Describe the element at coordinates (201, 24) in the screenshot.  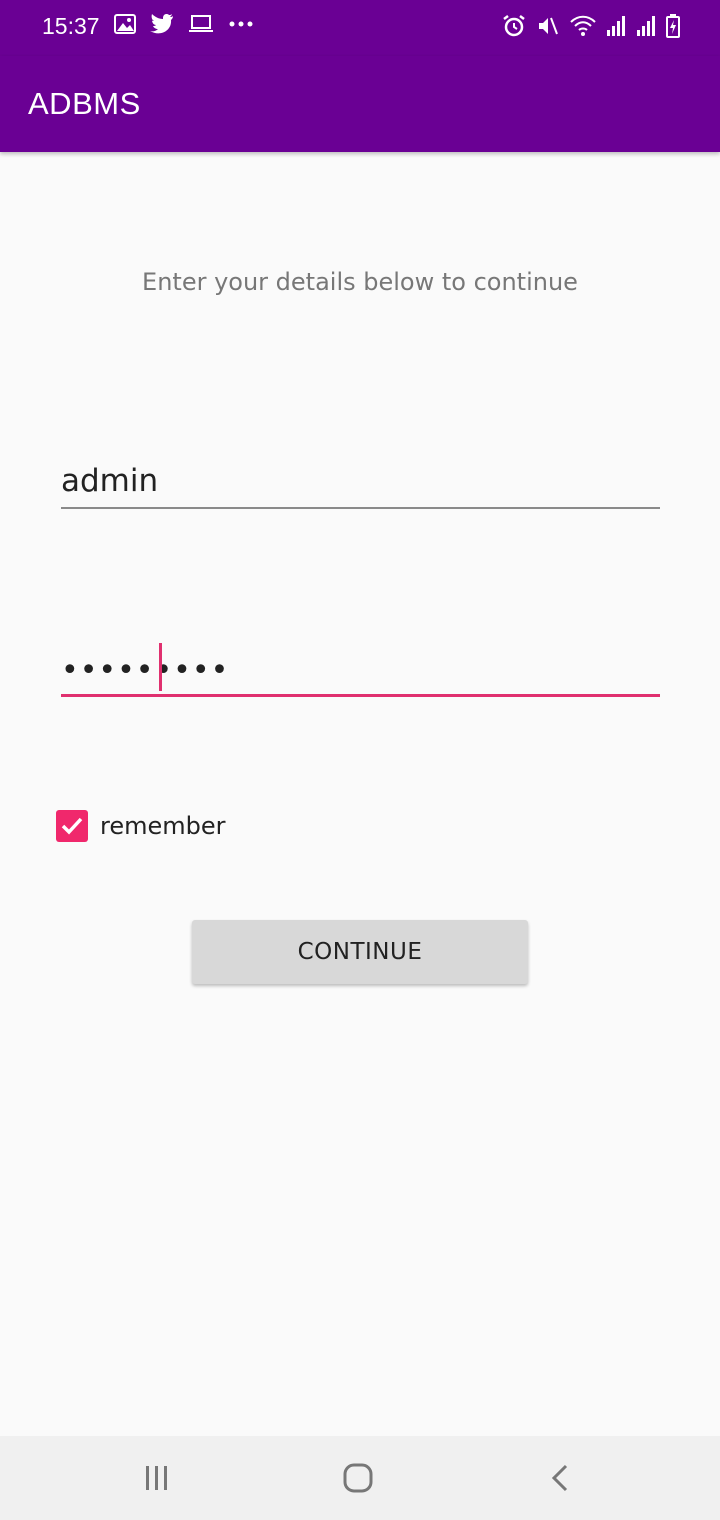
I see `laptop-icon` at that location.